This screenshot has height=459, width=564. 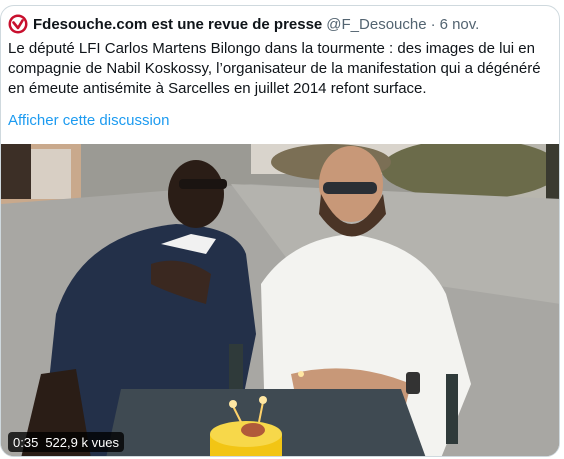 What do you see at coordinates (82, 442) in the screenshot?
I see `video-views: 522,9 k vues` at bounding box center [82, 442].